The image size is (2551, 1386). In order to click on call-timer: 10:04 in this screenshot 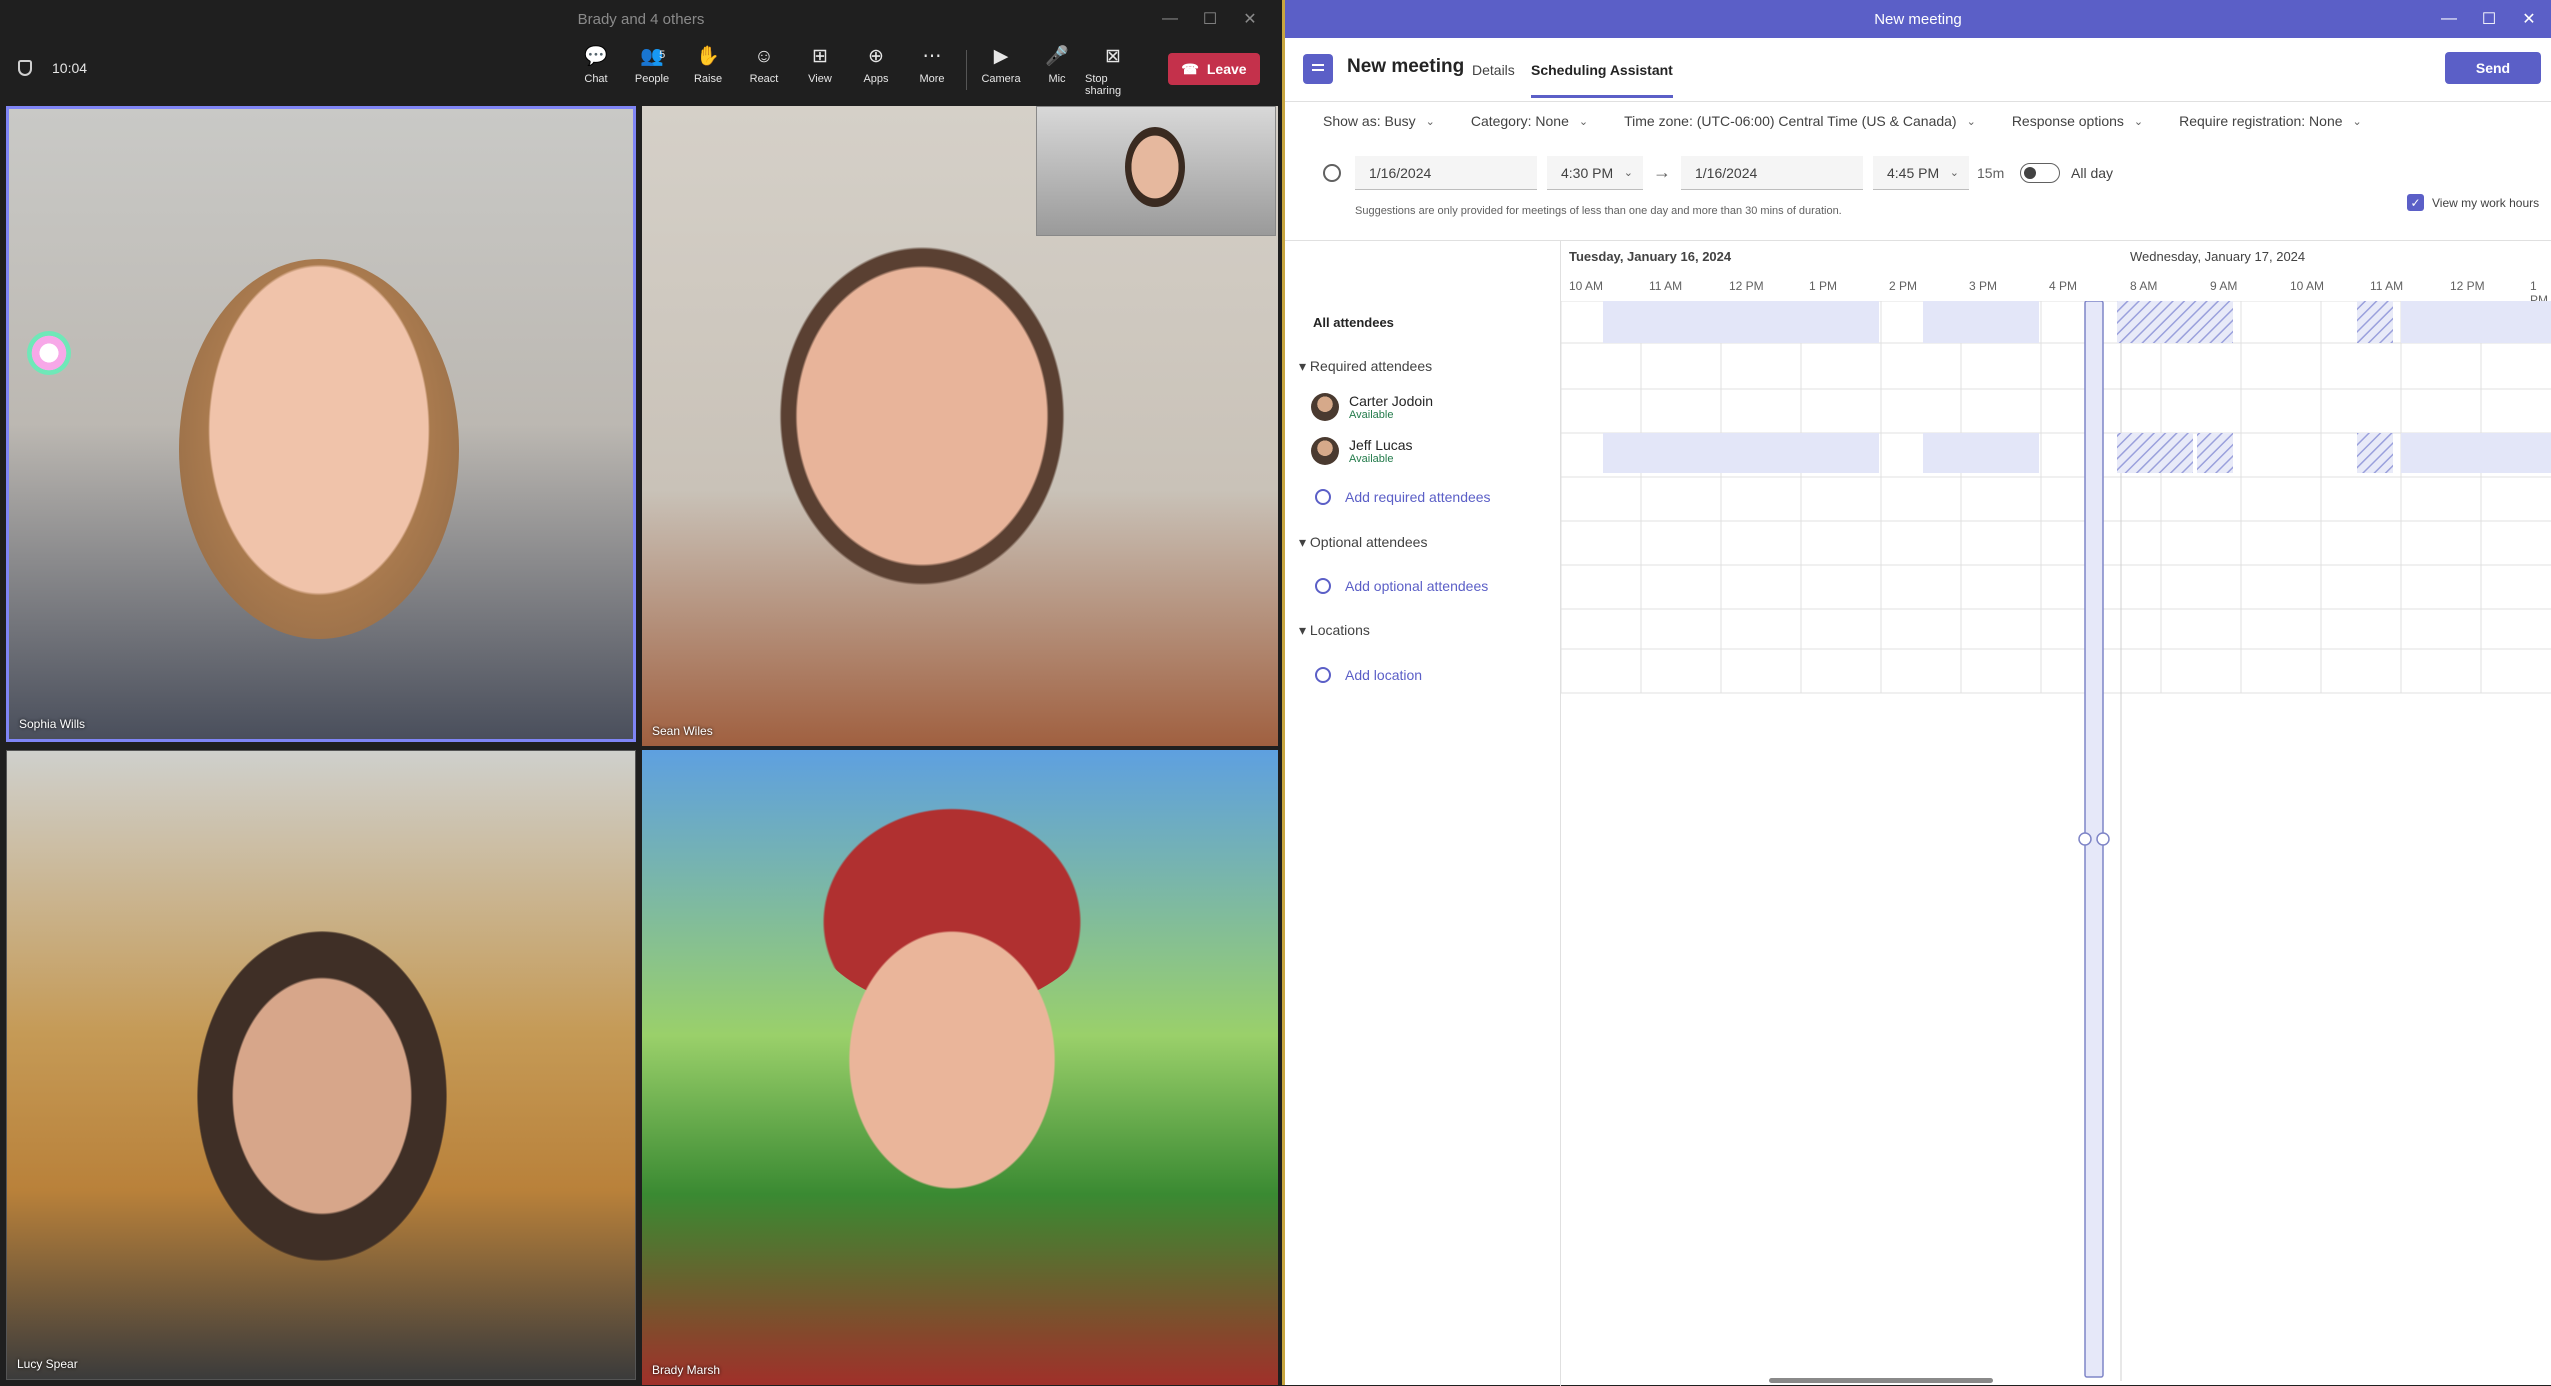, I will do `click(52, 68)`.